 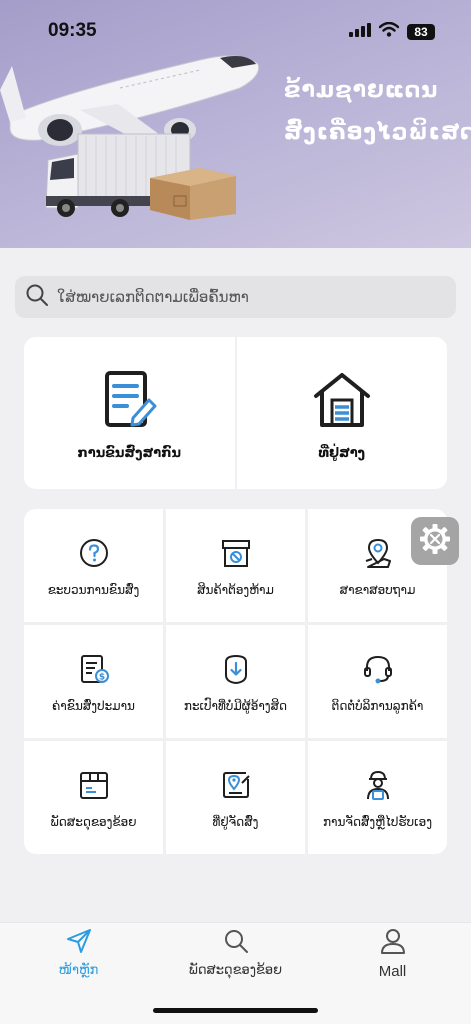 What do you see at coordinates (235, 1010) in the screenshot?
I see `home-indicator` at bounding box center [235, 1010].